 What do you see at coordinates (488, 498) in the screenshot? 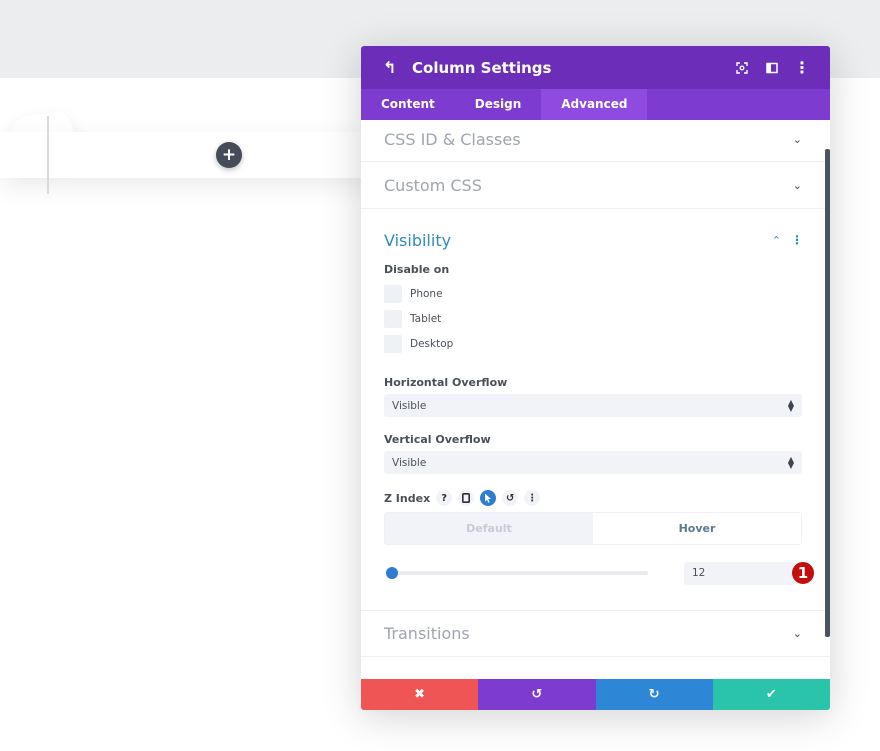
I see `hover-state-icon` at bounding box center [488, 498].